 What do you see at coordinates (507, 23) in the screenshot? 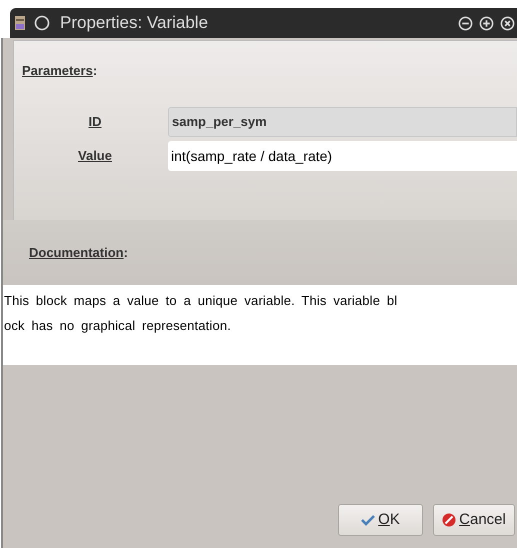
I see `close-icon` at bounding box center [507, 23].